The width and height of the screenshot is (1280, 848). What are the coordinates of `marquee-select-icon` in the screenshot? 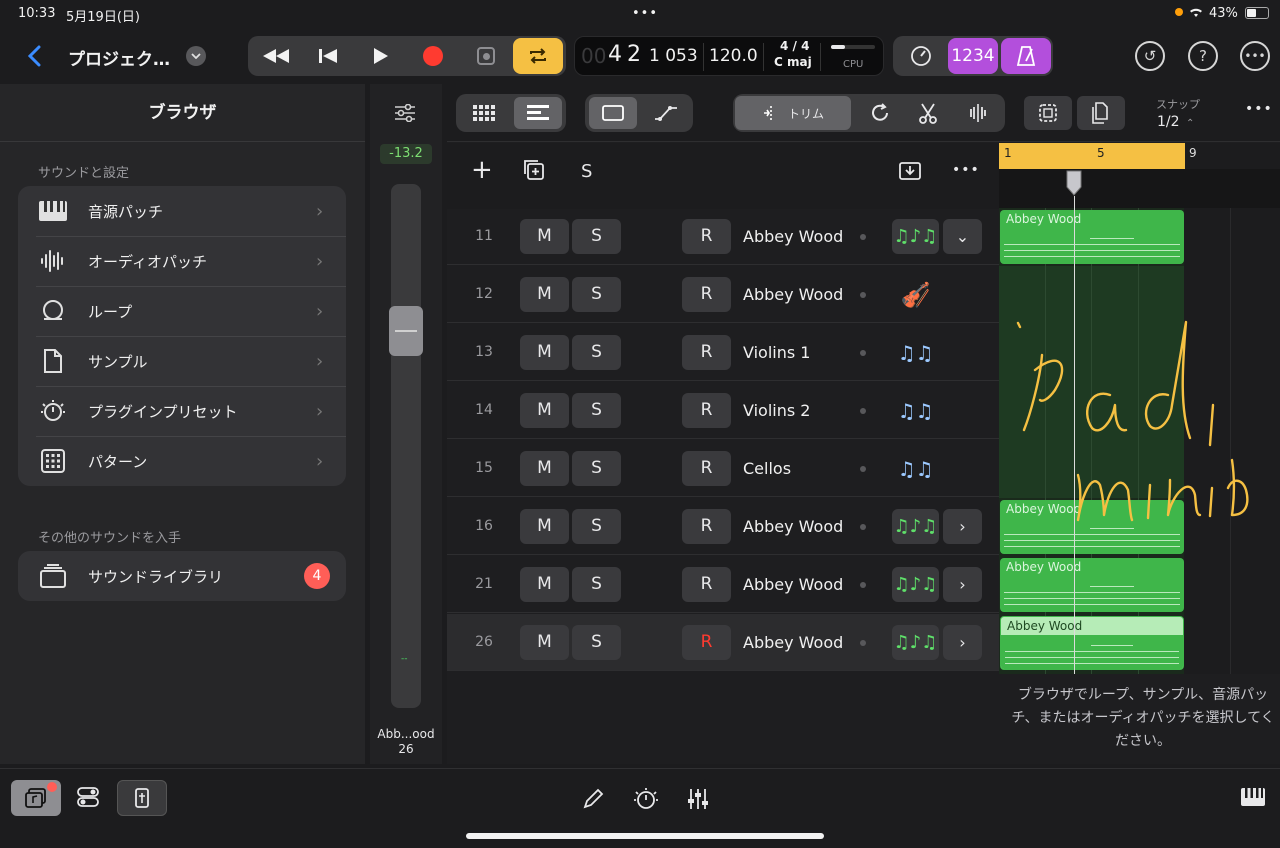 It's located at (1048, 113).